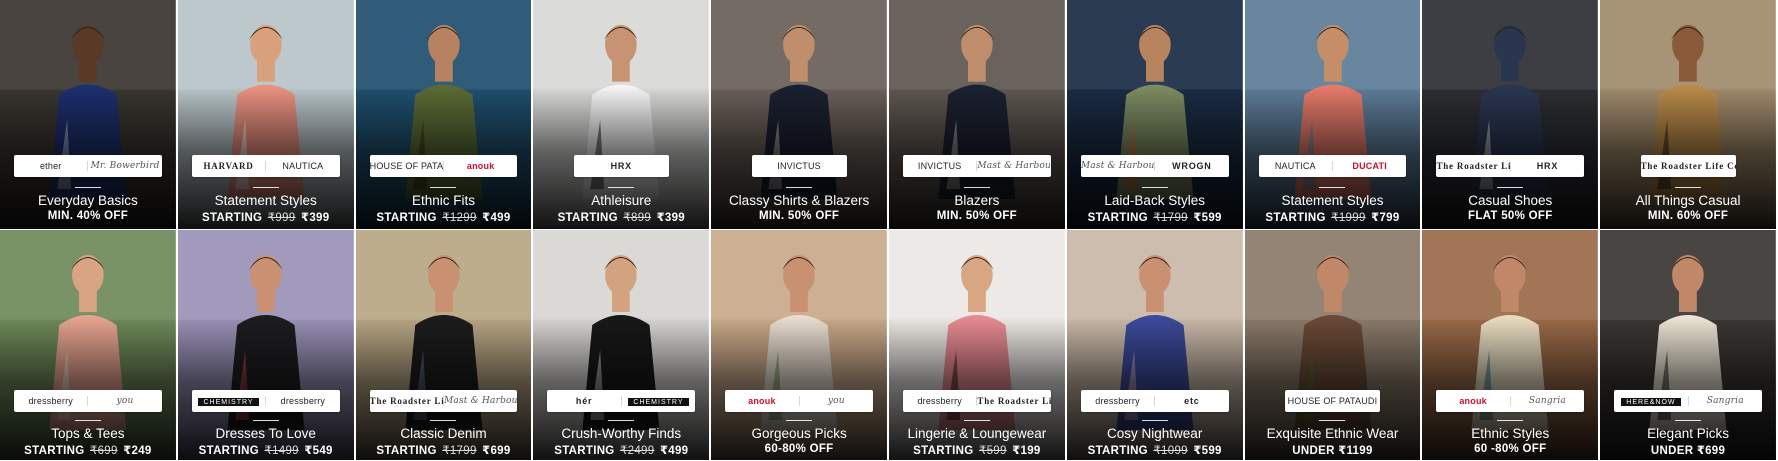  Describe the element at coordinates (1510, 449) in the screenshot. I see `offer-prefix: 60 -80% OFF` at that location.